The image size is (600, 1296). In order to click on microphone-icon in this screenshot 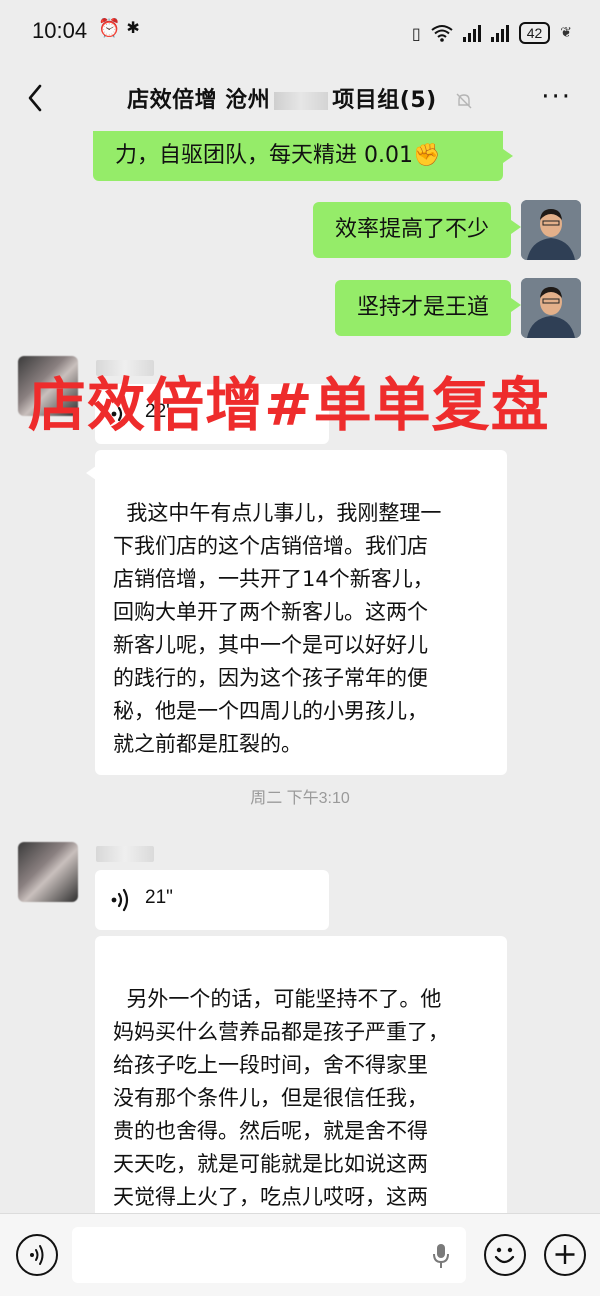, I will do `click(441, 1256)`.